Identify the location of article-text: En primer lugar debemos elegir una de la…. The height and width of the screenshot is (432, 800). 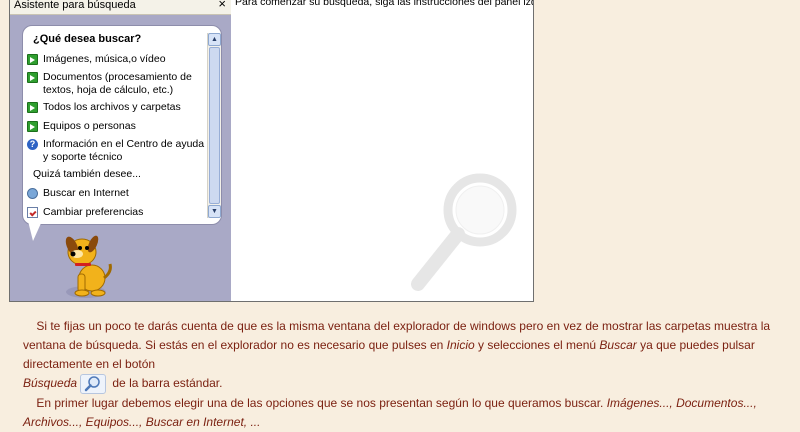
(321, 403).